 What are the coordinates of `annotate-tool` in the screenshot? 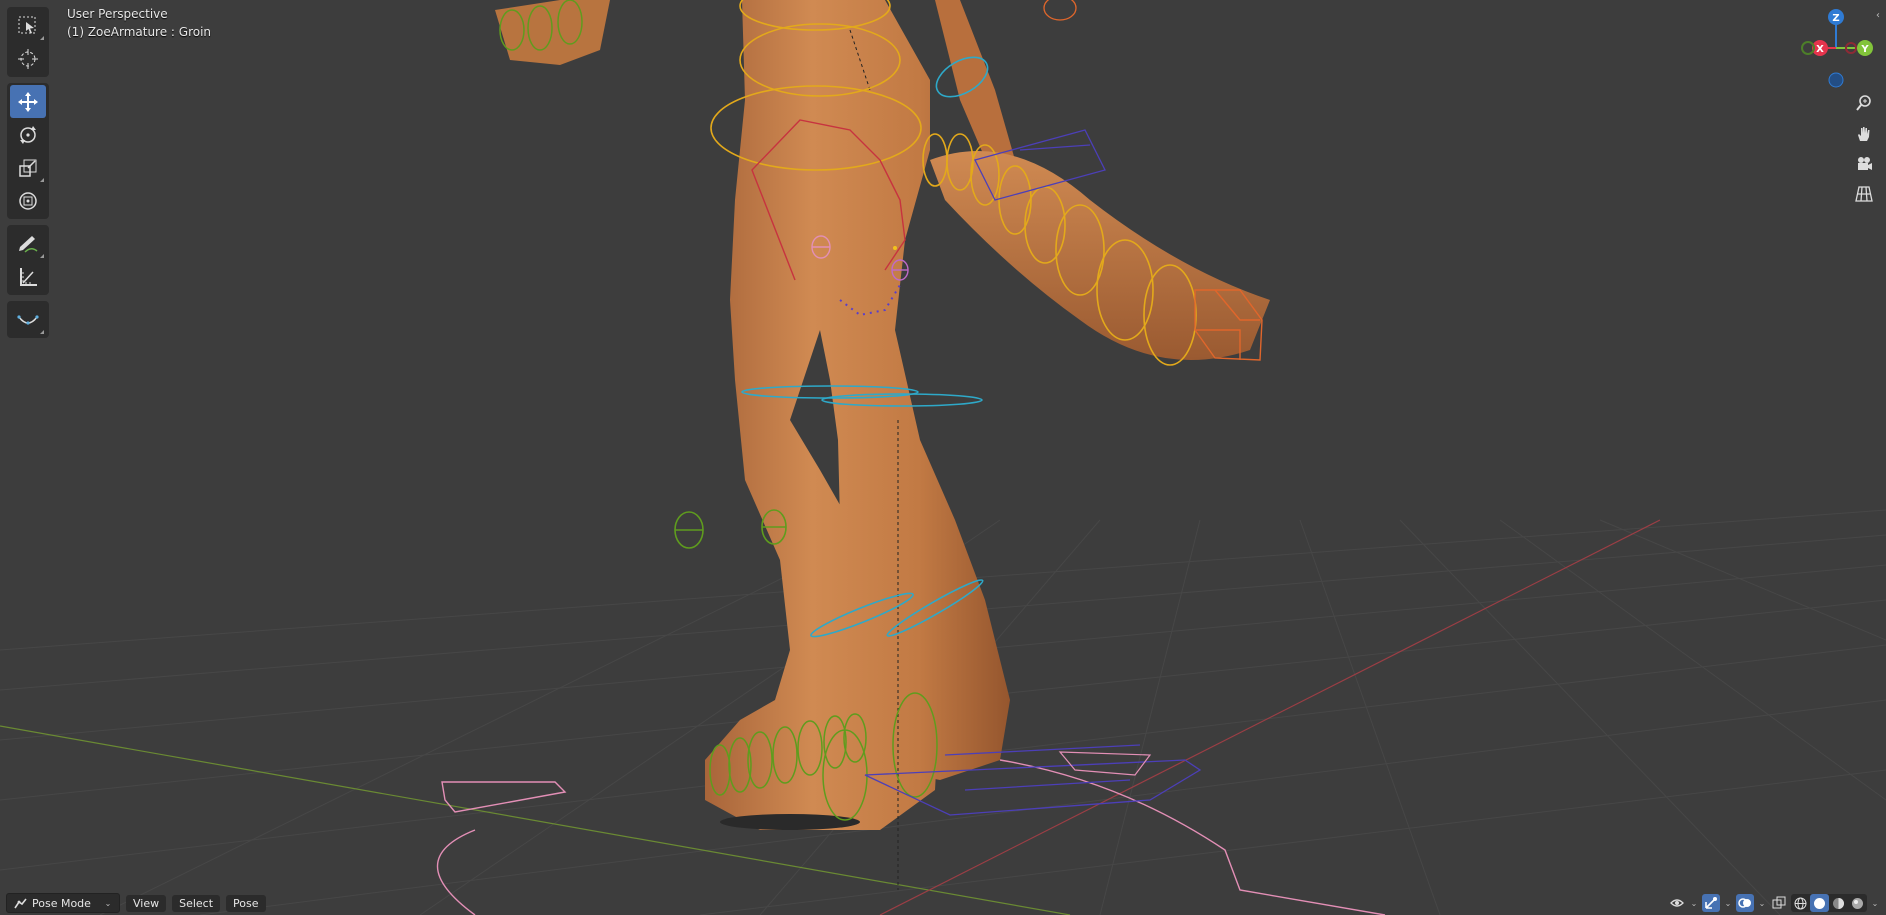 It's located at (28, 243).